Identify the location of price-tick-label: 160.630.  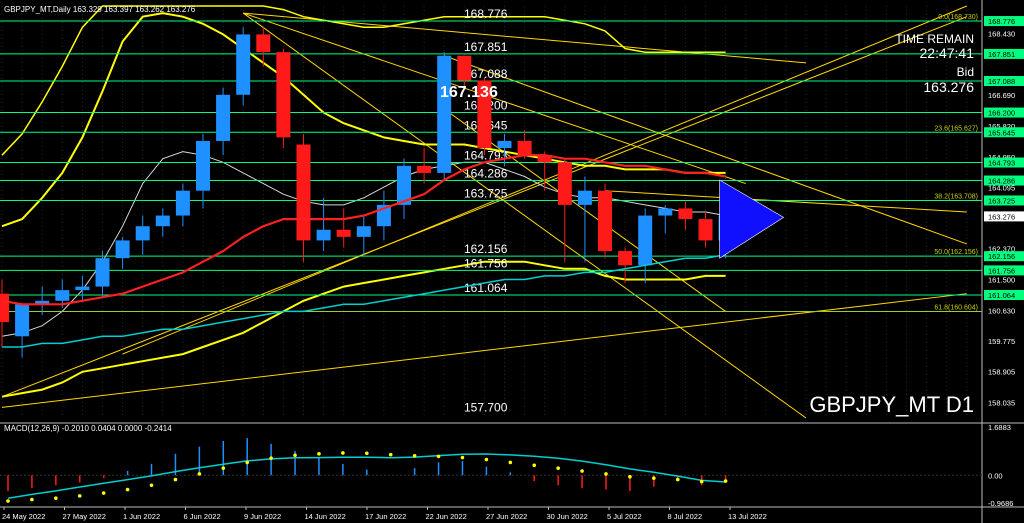
(1001, 310).